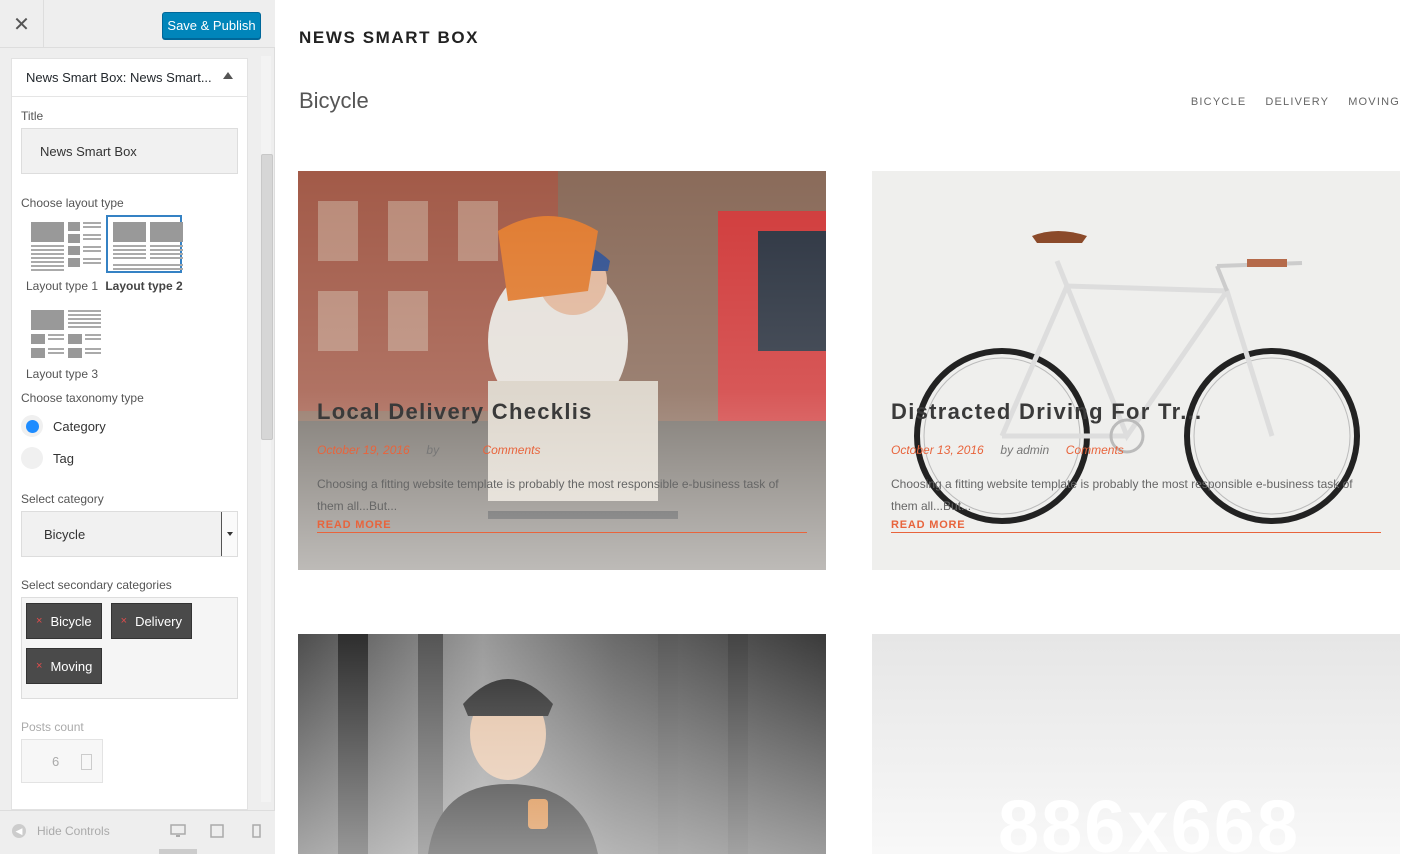 Image resolution: width=1419 pixels, height=854 pixels. What do you see at coordinates (1149, 819) in the screenshot?
I see `placeholder-size-text: 886x668` at bounding box center [1149, 819].